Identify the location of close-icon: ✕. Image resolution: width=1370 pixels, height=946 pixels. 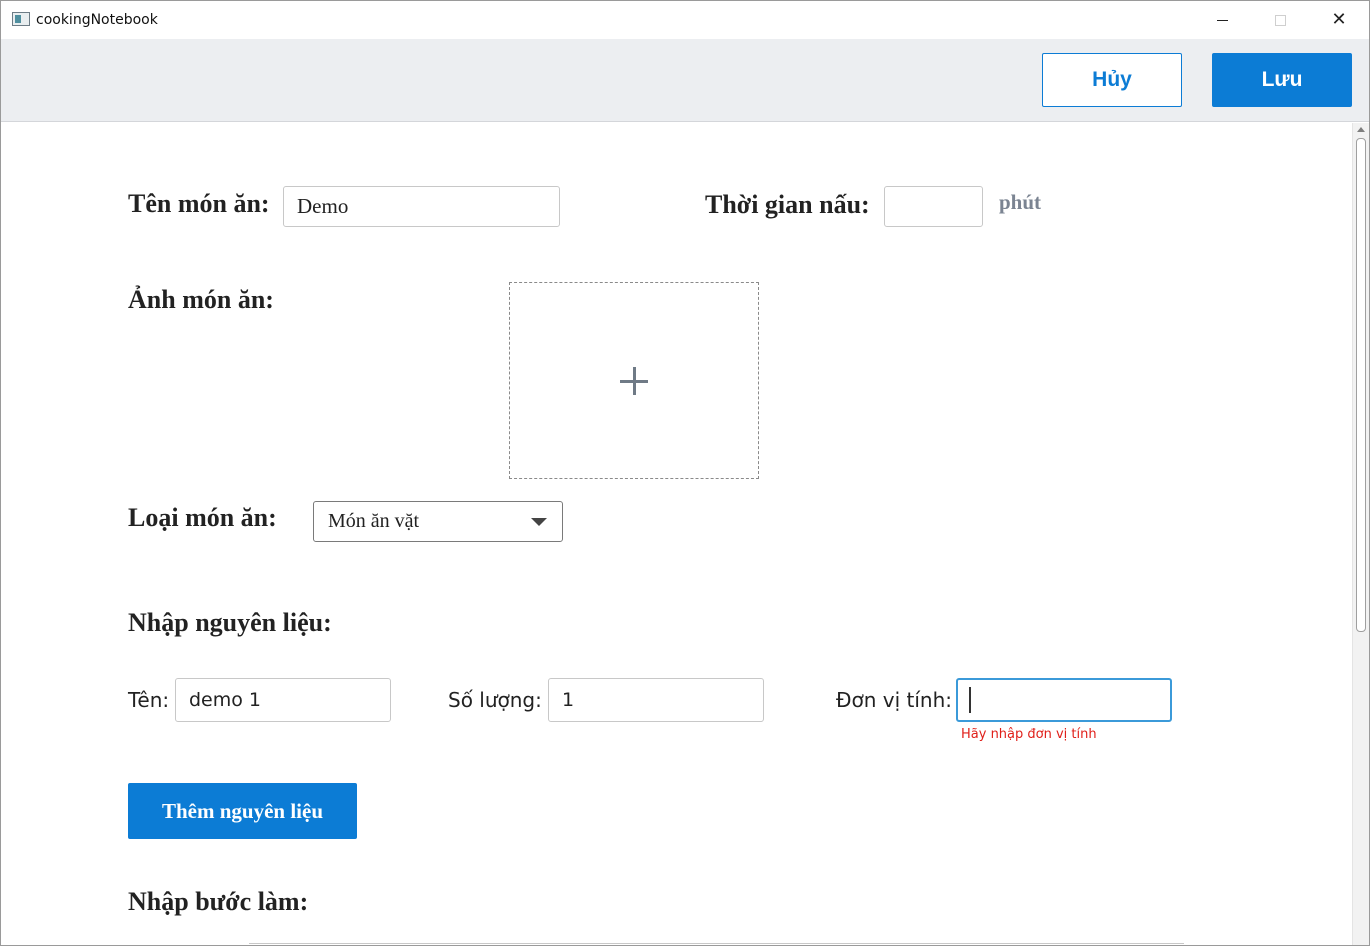
(1339, 19).